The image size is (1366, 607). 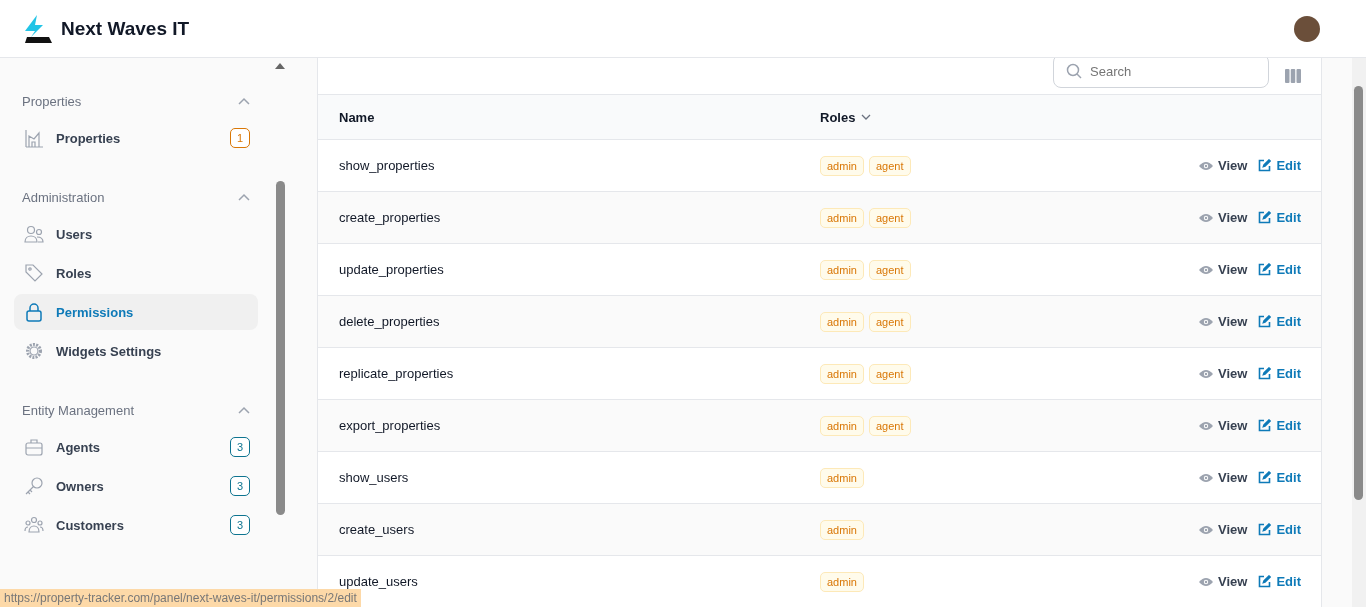 What do you see at coordinates (34, 525) in the screenshot?
I see `user-group-icon` at bounding box center [34, 525].